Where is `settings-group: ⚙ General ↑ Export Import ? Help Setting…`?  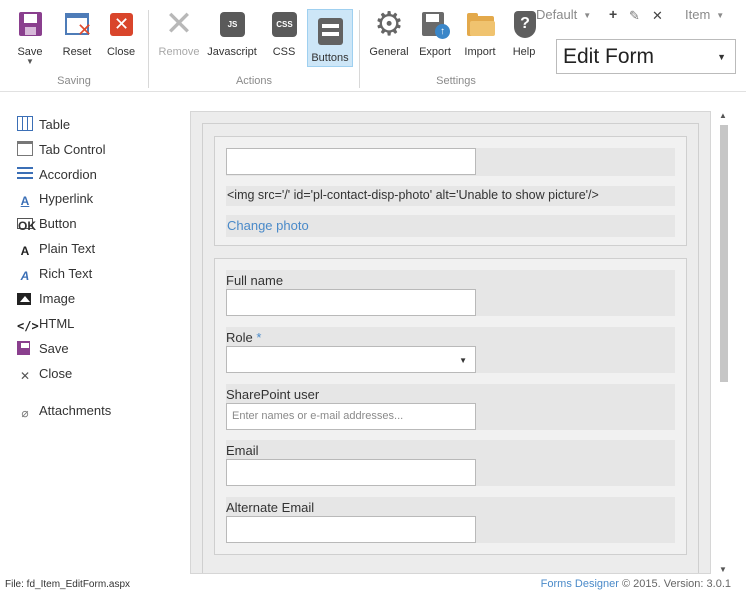
settings-group: ⚙ General ↑ Export Import ? Help Setting… is located at coordinates (456, 46).